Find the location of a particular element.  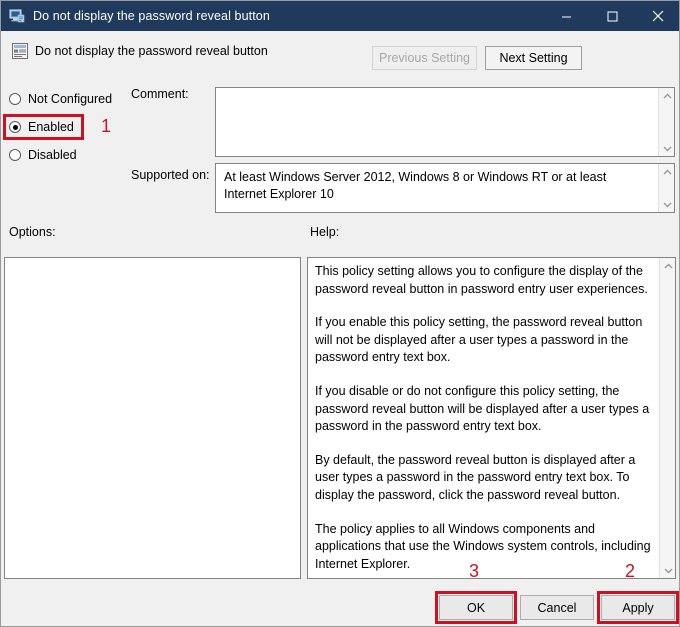

radio-not-configured: Not Configured is located at coordinates (60, 99).